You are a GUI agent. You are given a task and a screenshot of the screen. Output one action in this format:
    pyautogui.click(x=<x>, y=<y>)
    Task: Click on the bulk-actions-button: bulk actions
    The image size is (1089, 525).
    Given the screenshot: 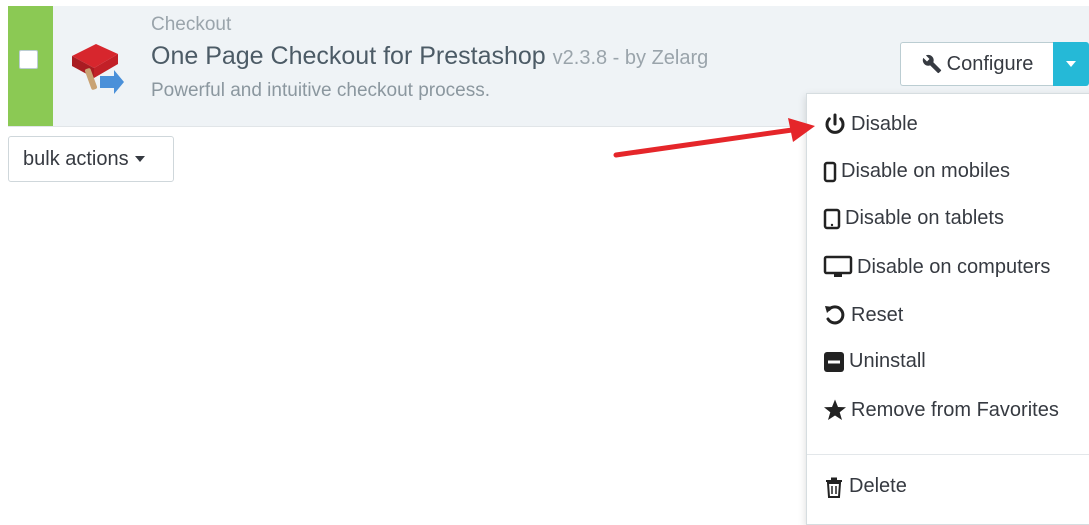 What is the action you would take?
    pyautogui.click(x=91, y=159)
    